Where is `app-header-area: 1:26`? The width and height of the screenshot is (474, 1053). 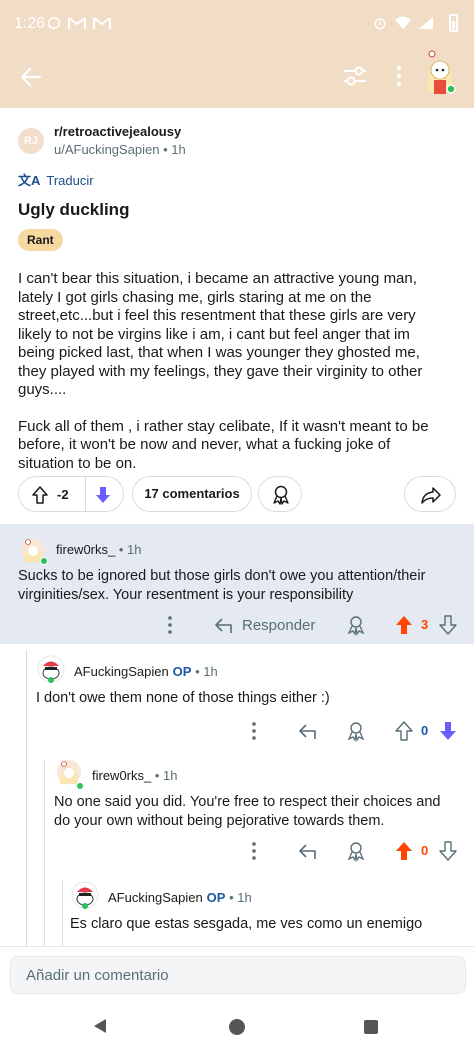
app-header-area: 1:26 is located at coordinates (237, 54).